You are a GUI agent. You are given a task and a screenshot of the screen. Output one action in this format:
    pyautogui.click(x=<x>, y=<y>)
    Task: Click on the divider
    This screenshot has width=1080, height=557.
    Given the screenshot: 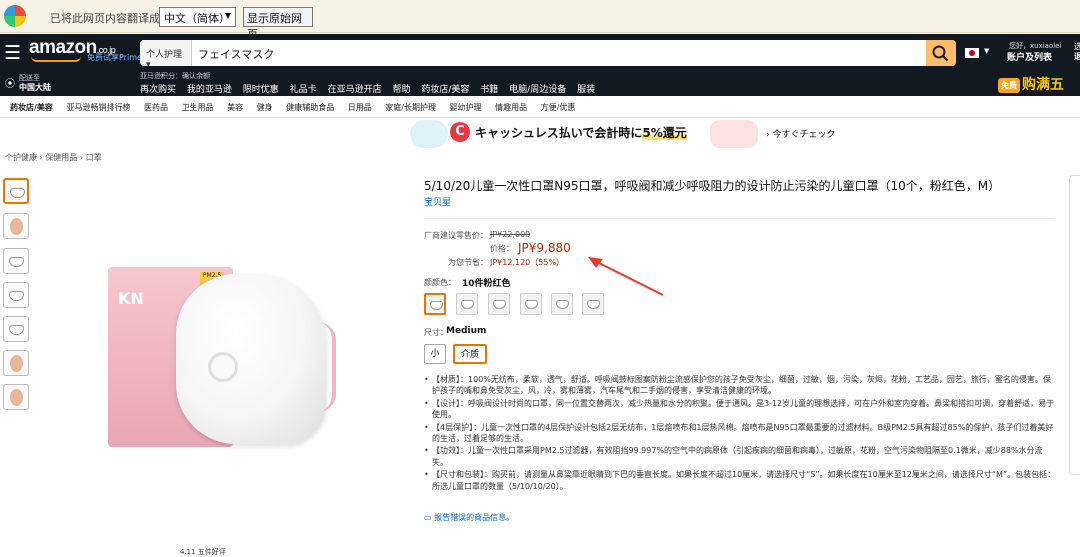 What is the action you would take?
    pyautogui.click(x=739, y=218)
    